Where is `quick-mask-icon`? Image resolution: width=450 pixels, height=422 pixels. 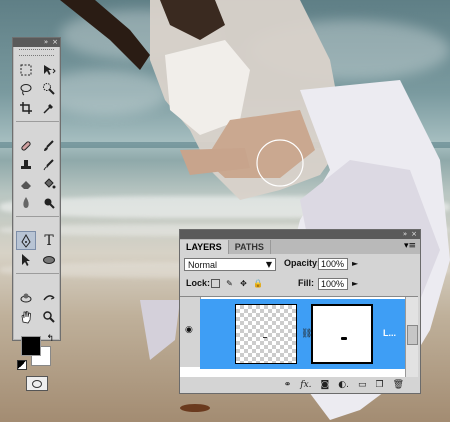 quick-mask-icon is located at coordinates (36, 383).